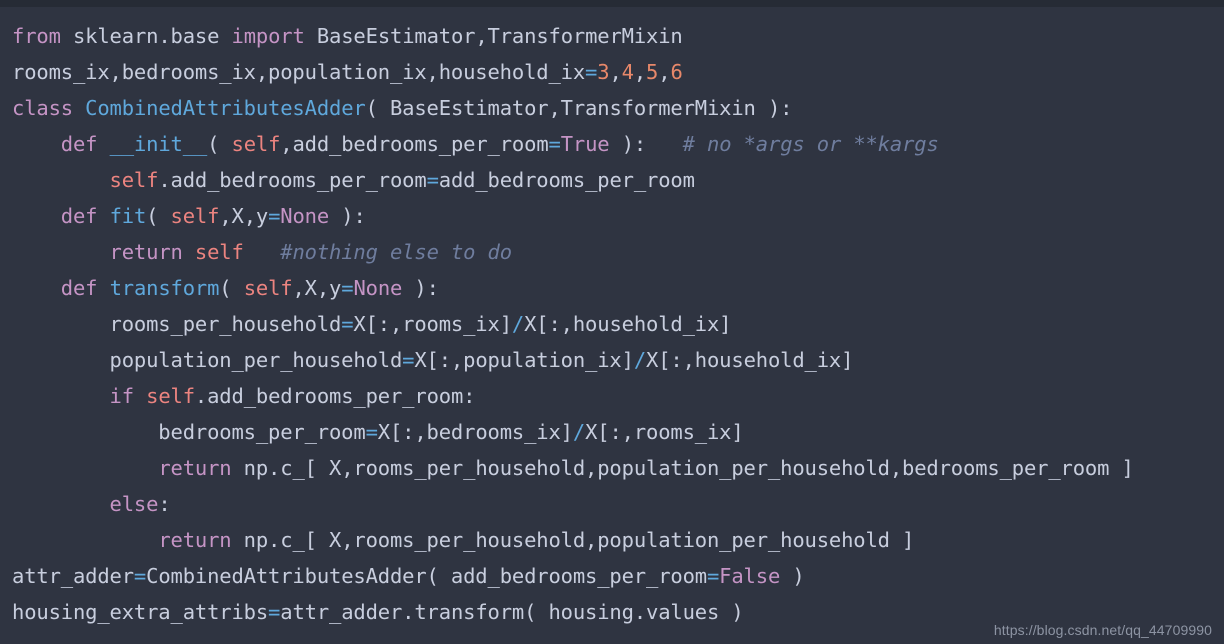 The width and height of the screenshot is (1224, 644). I want to click on code-token-txt: .add_bedrooms_per_room:, so click(335, 396).